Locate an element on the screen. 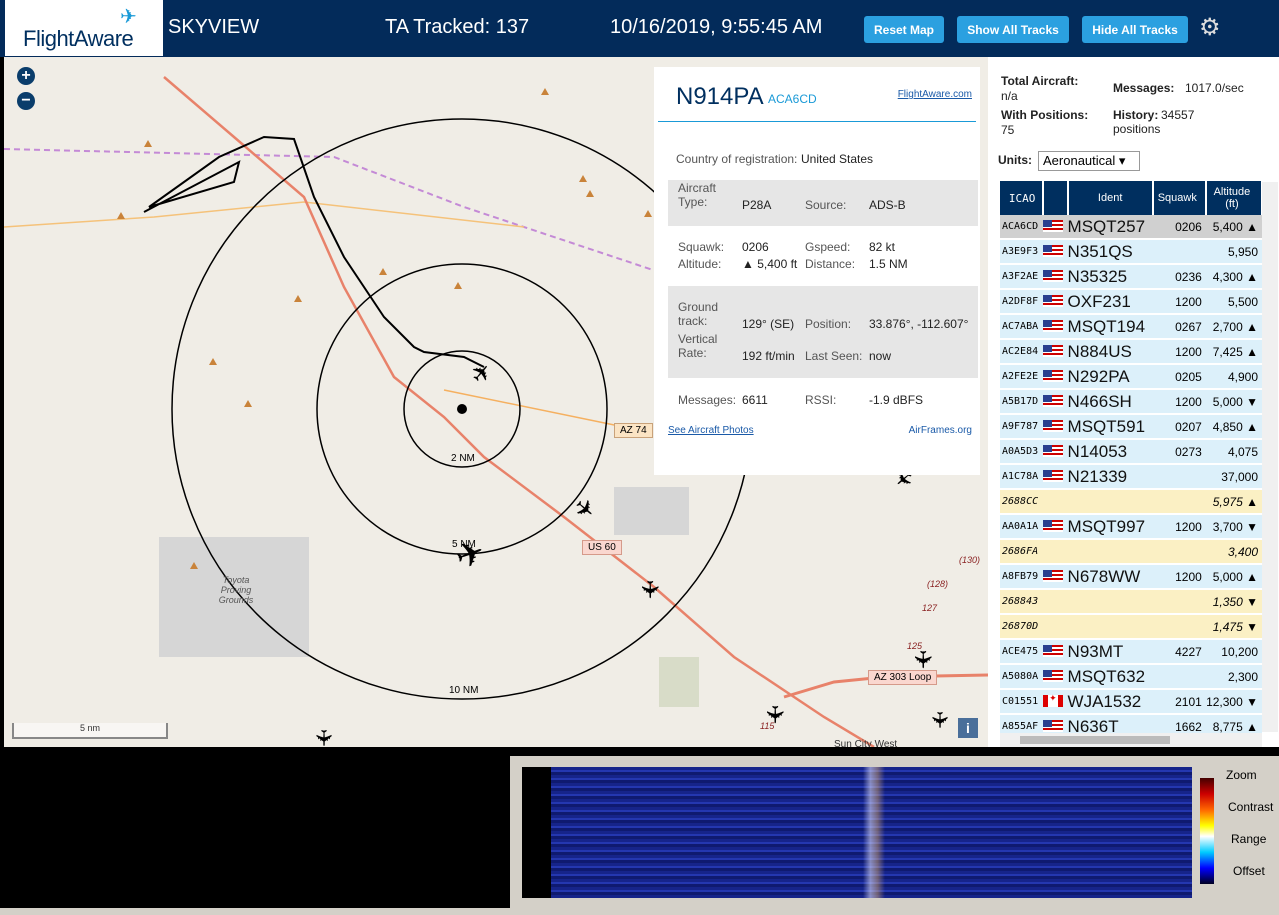 This screenshot has width=1279, height=915. cell-icao: 26870D is located at coordinates (1022, 627).